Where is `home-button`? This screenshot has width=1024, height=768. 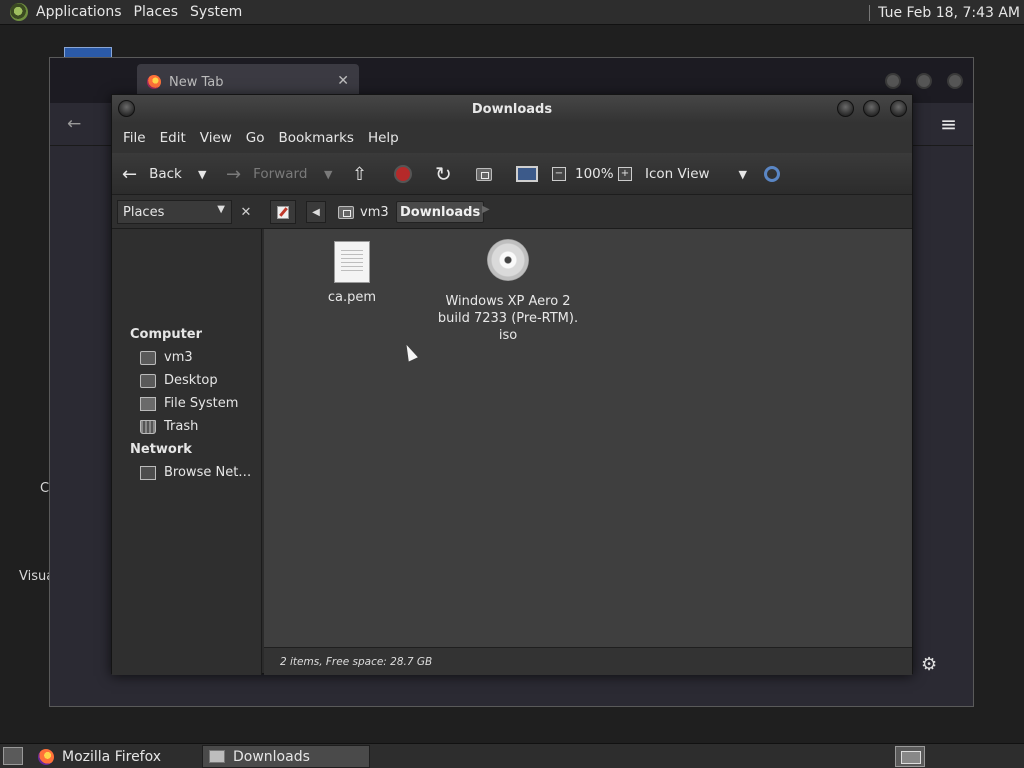
home-button is located at coordinates (487, 174).